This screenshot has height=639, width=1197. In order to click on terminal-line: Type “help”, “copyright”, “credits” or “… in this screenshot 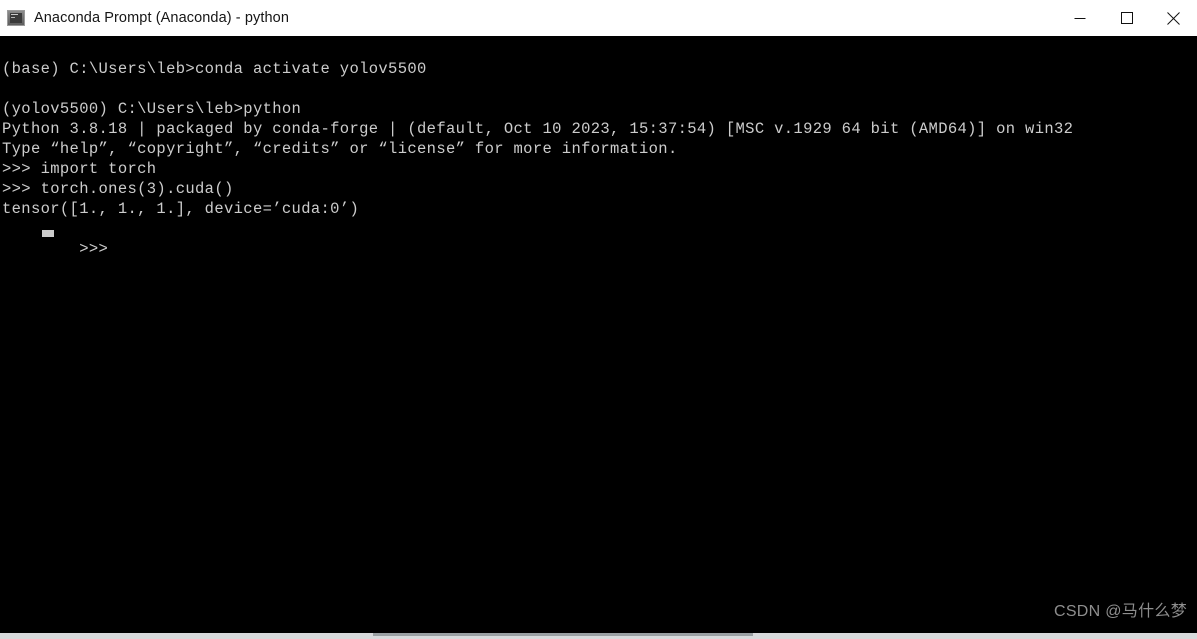, I will do `click(340, 149)`.